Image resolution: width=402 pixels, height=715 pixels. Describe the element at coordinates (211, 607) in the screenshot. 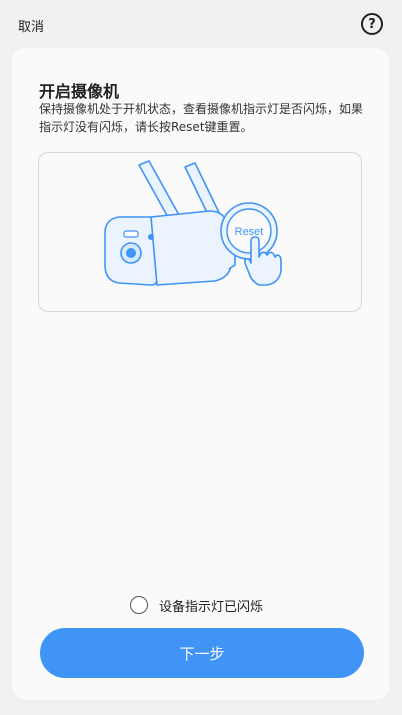

I see `confirm-label: 设备指示灯已闪烁` at that location.